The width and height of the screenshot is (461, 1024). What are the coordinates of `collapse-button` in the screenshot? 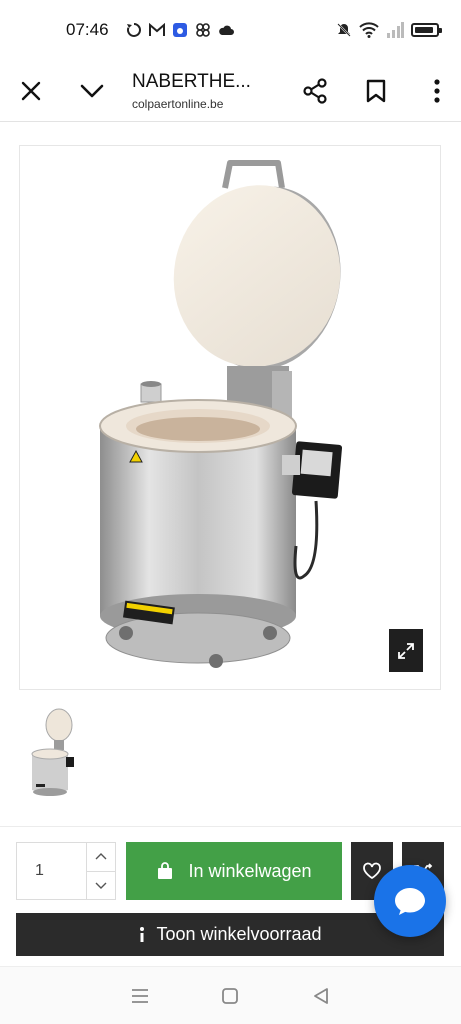 It's located at (92, 91).